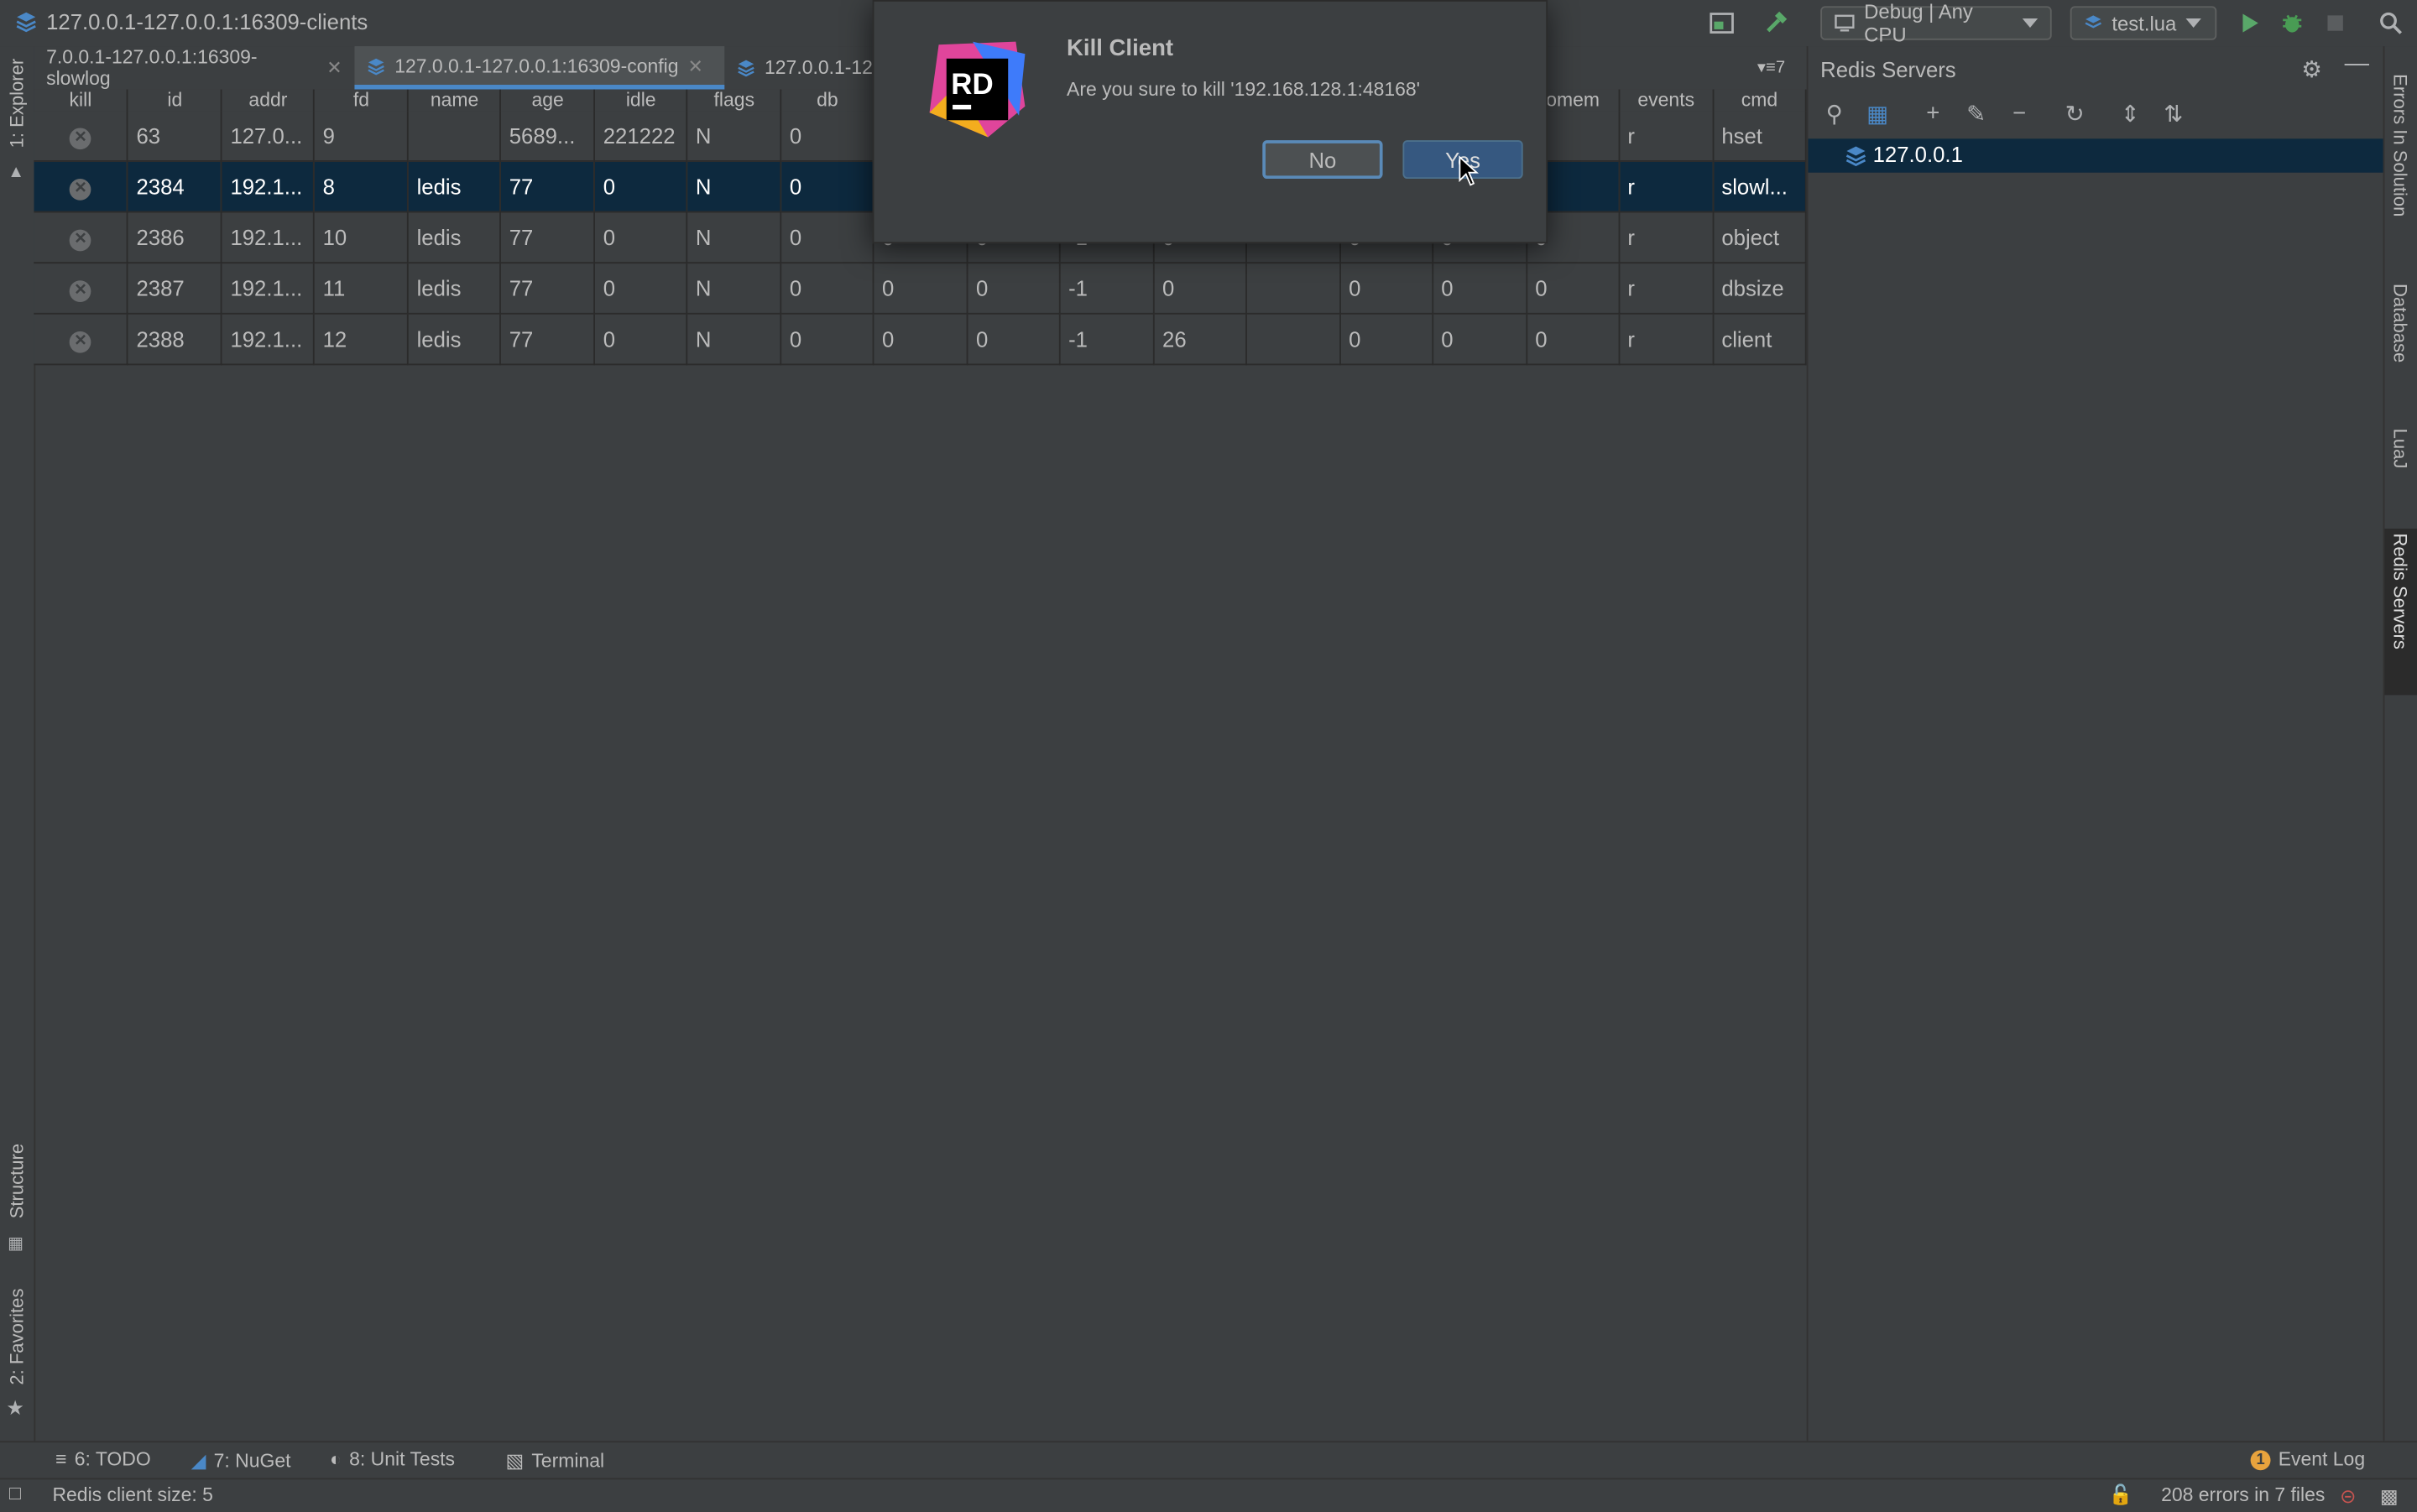  I want to click on column-header: id, so click(175, 101).